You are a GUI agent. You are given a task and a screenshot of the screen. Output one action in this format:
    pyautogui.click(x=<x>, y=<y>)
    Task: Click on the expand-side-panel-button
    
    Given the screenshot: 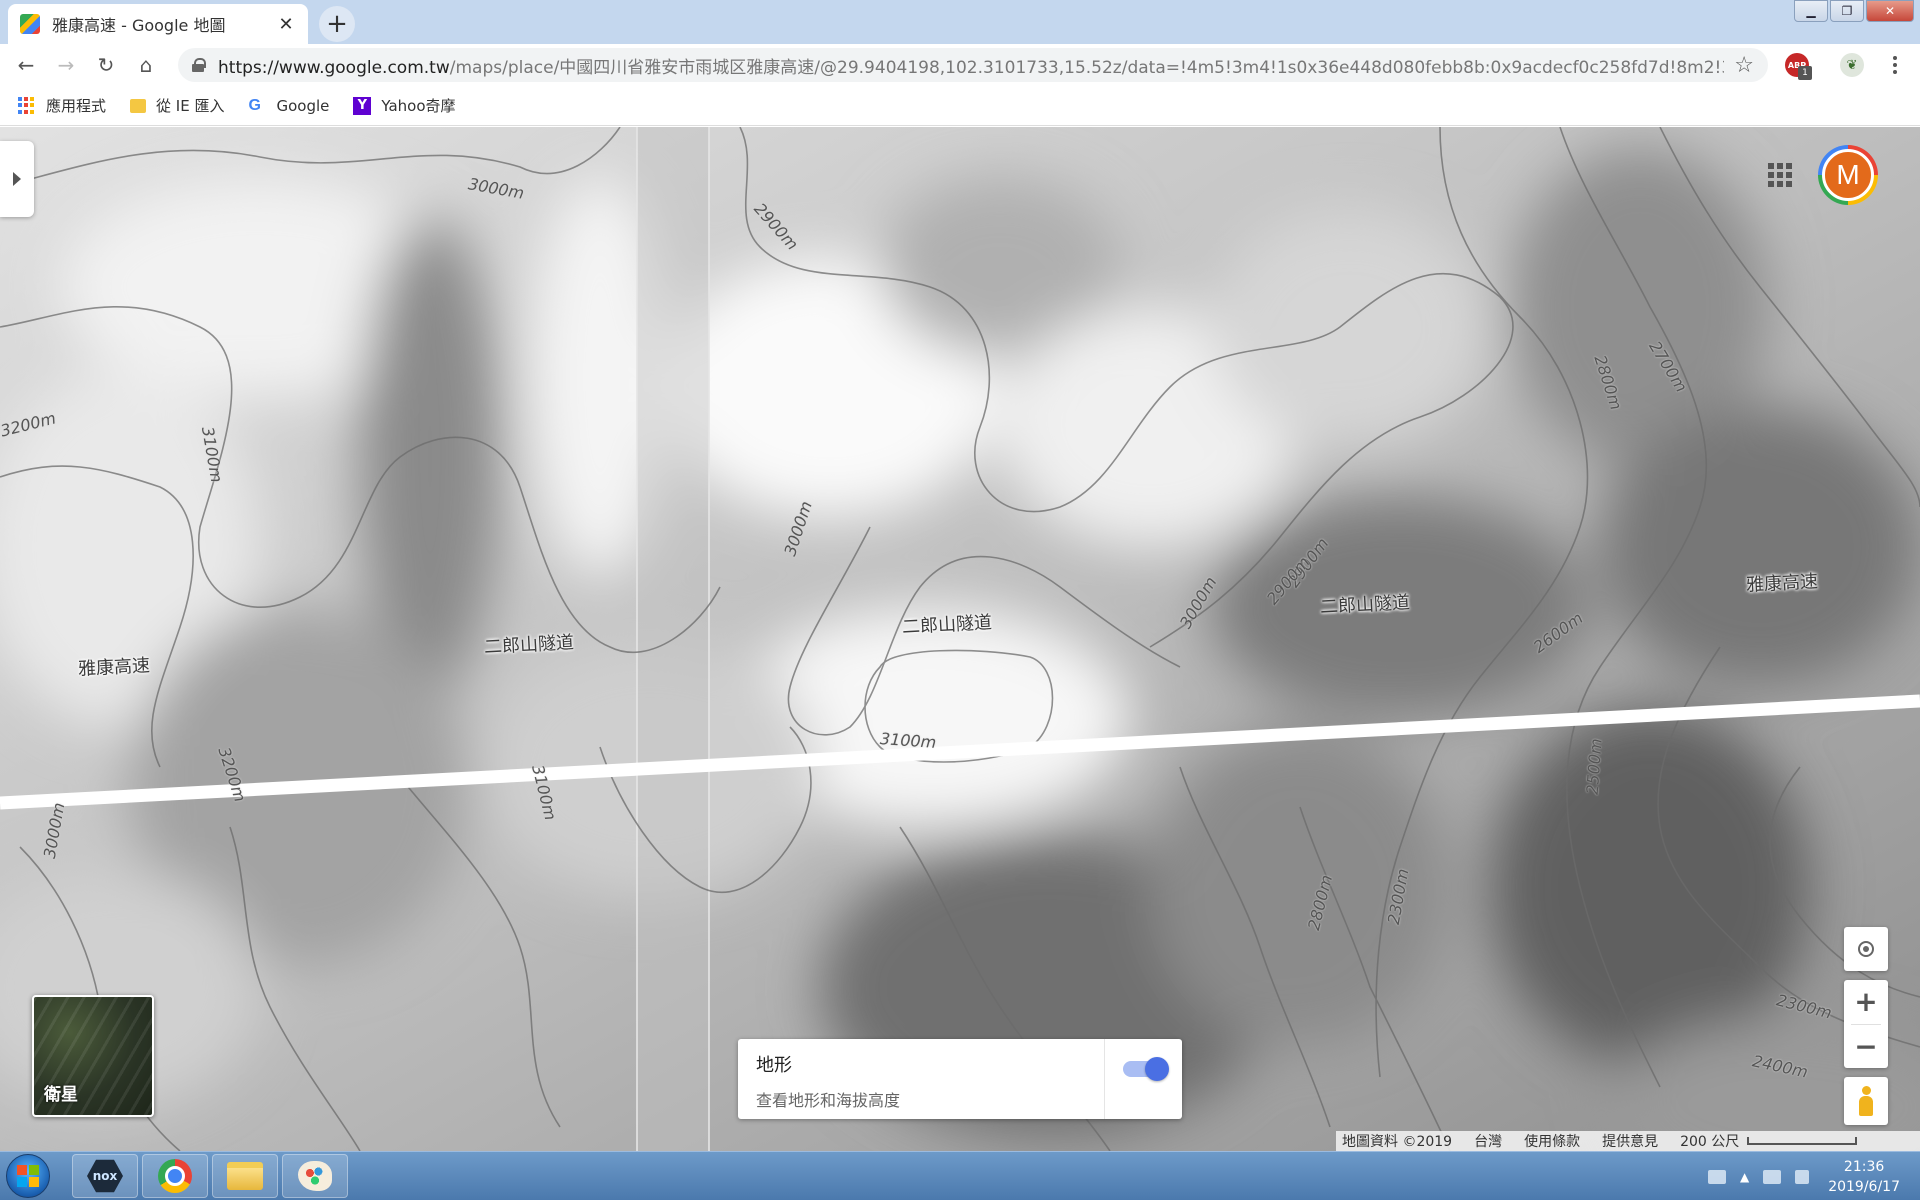 What is the action you would take?
    pyautogui.click(x=17, y=179)
    